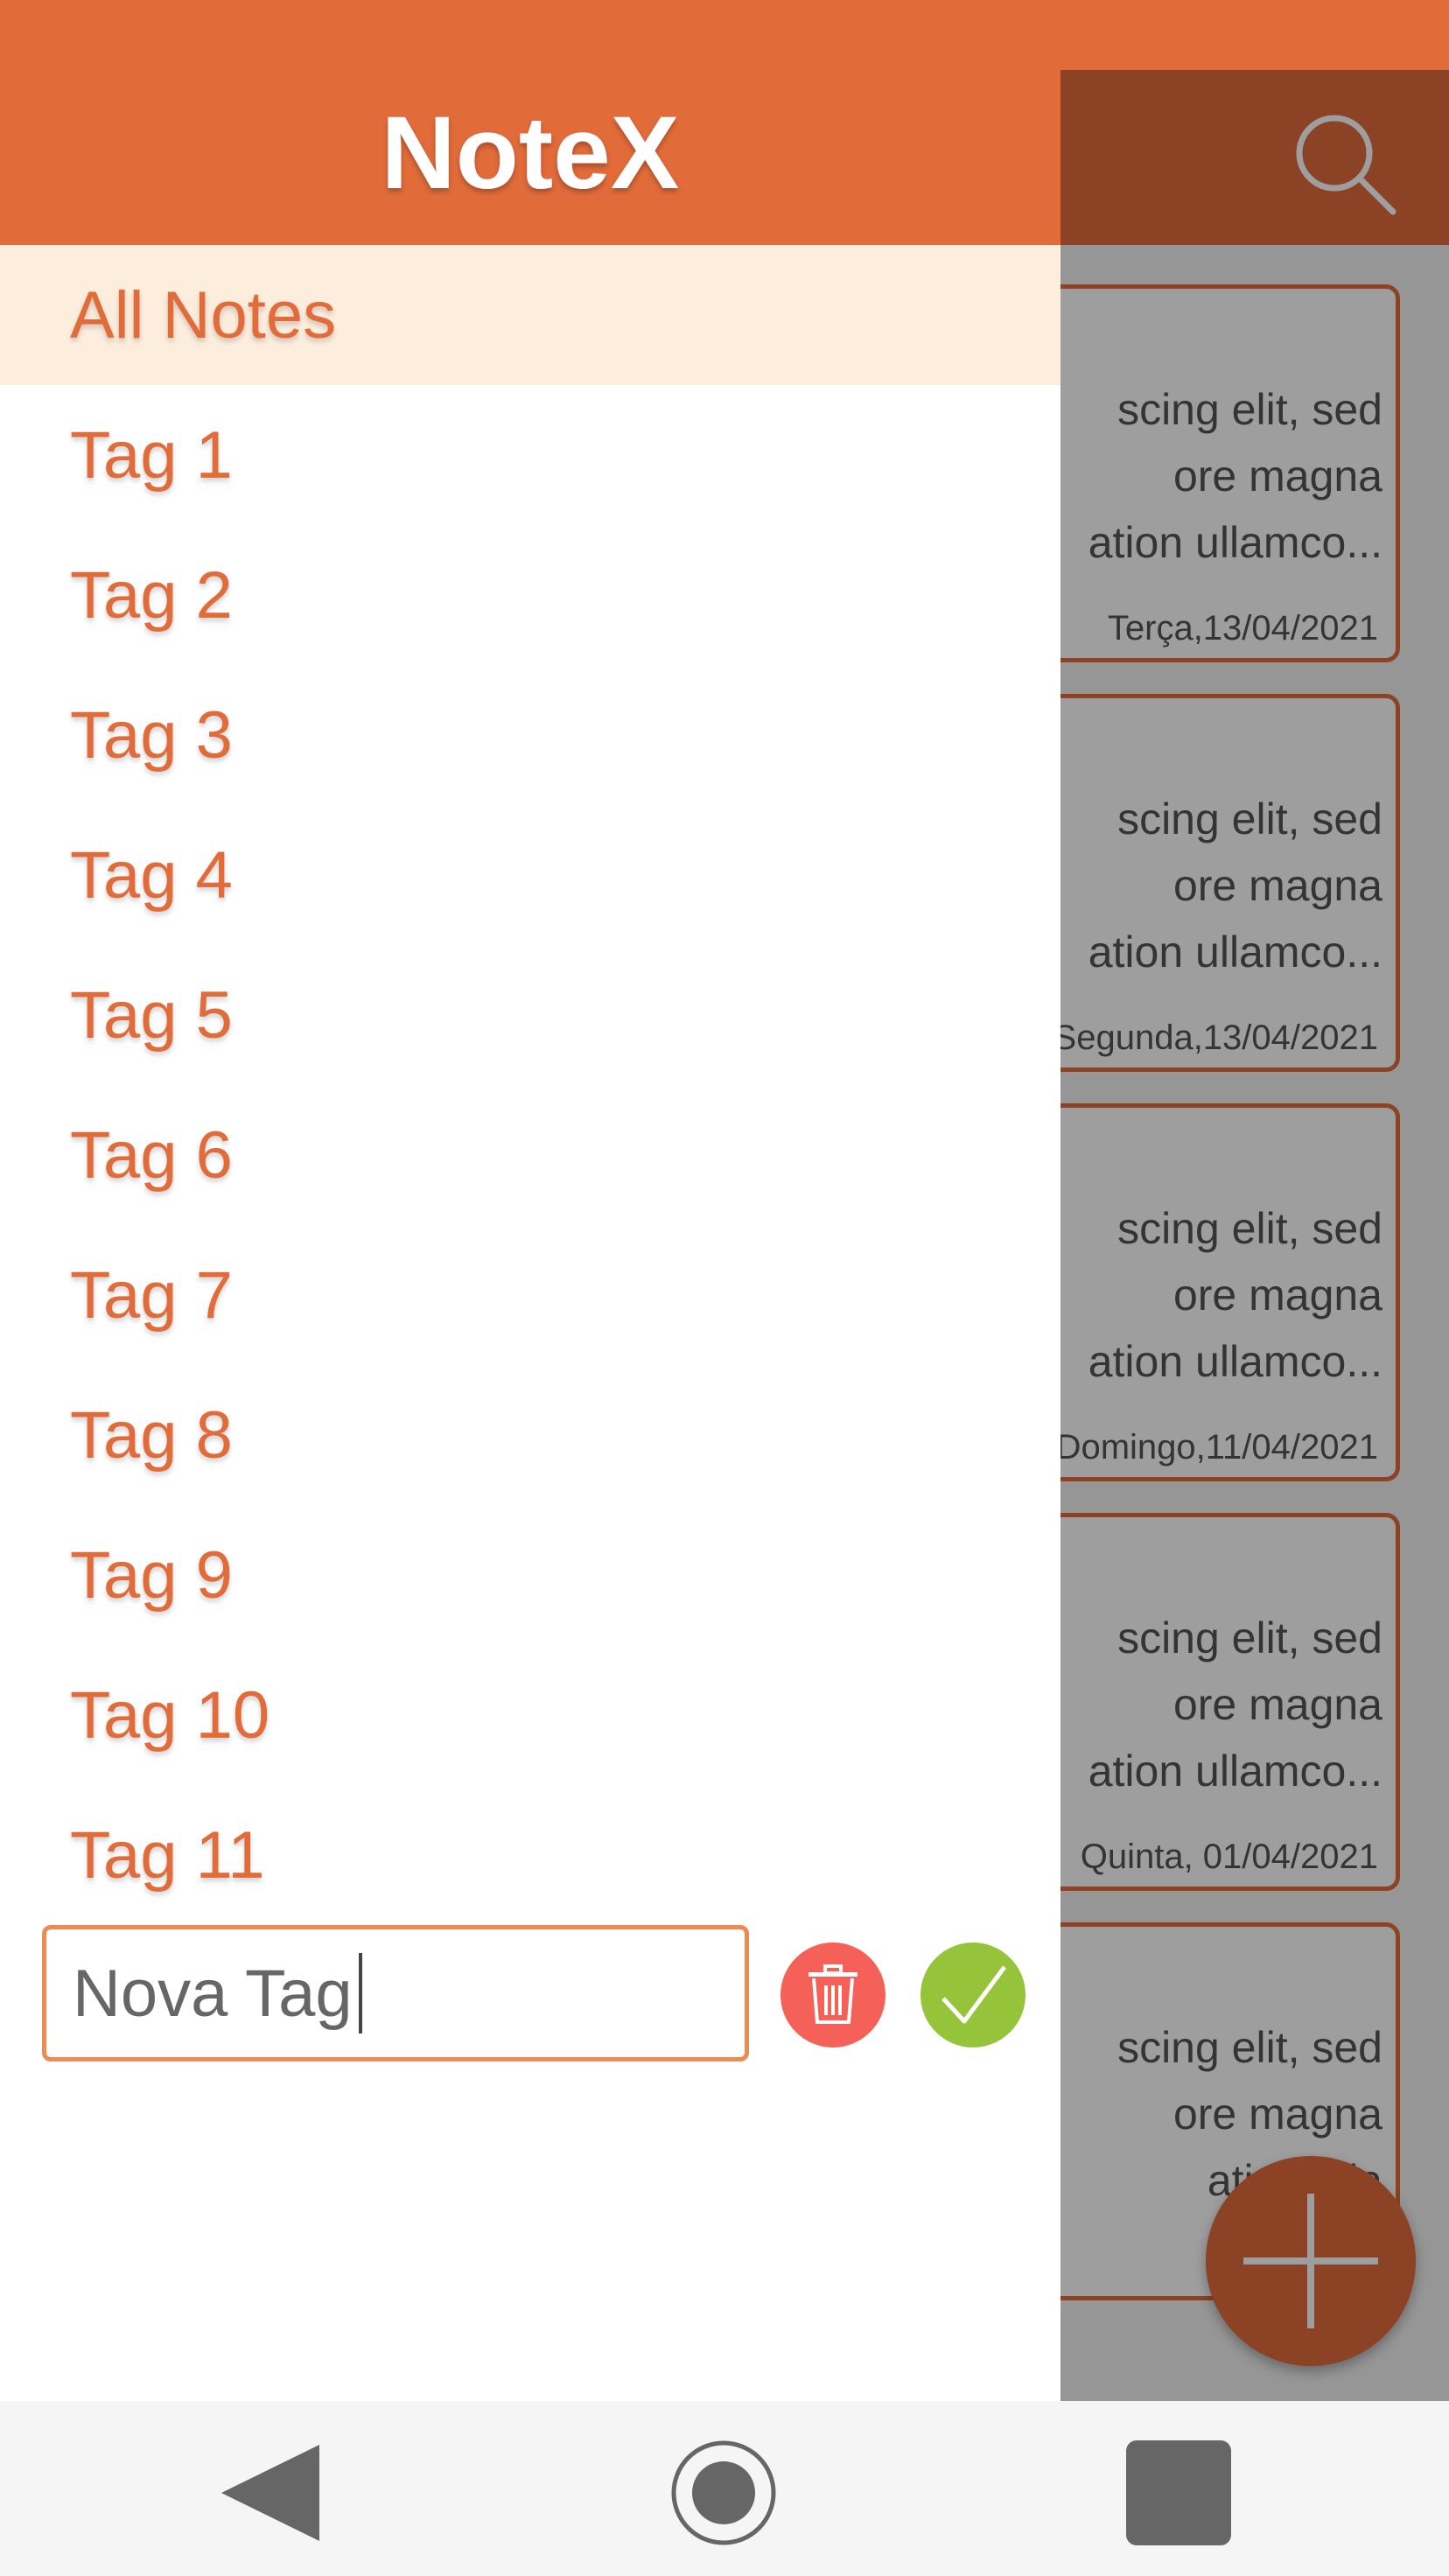 The width and height of the screenshot is (1449, 2576). I want to click on new-tag-input, so click(395, 1993).